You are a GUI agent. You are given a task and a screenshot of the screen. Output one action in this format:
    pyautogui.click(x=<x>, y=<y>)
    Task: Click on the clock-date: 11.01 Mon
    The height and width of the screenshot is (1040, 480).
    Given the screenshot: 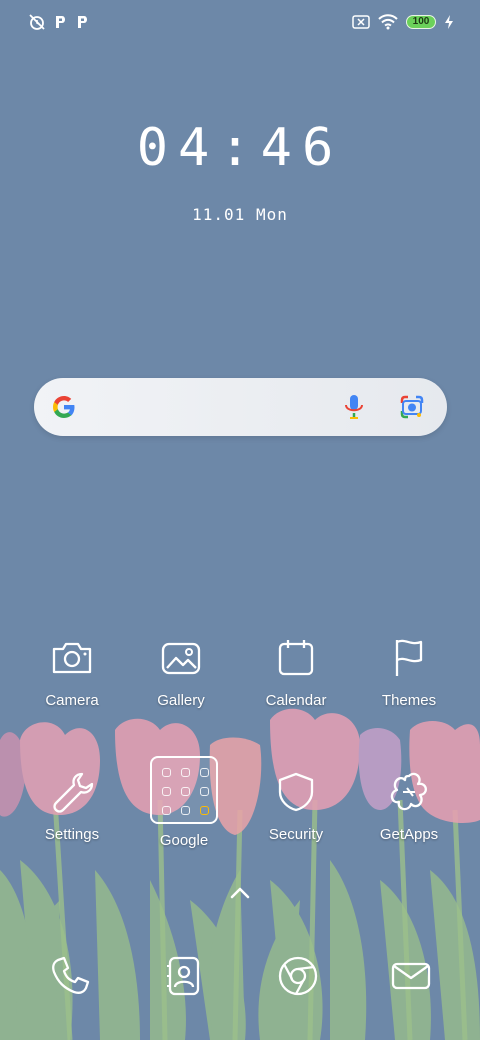 What is the action you would take?
    pyautogui.click(x=240, y=214)
    